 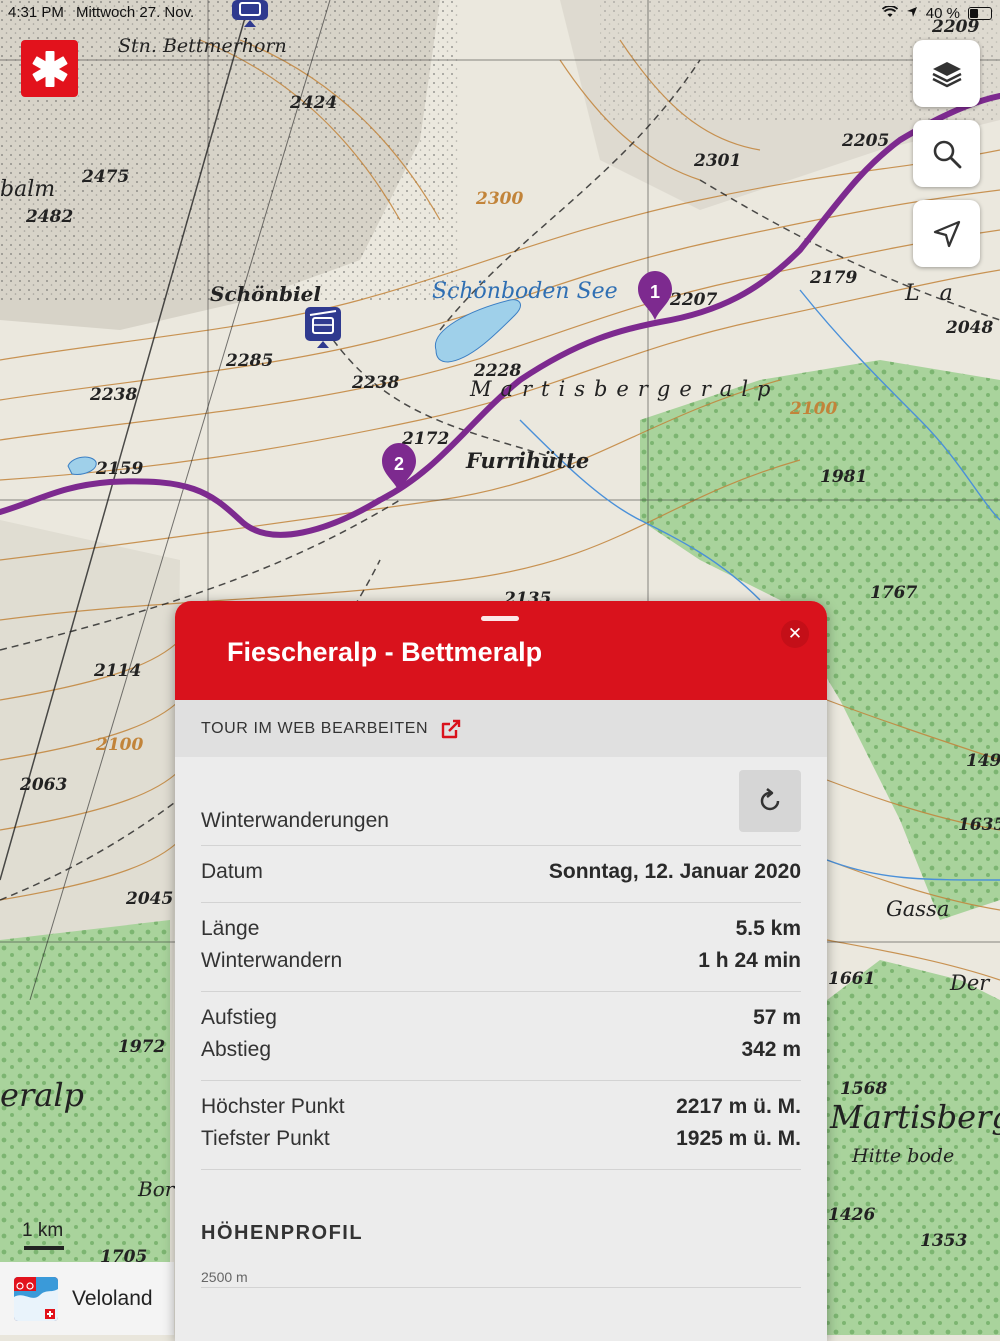 I want to click on tour-title: Fiescheralp - Bettmeralp, so click(x=385, y=652).